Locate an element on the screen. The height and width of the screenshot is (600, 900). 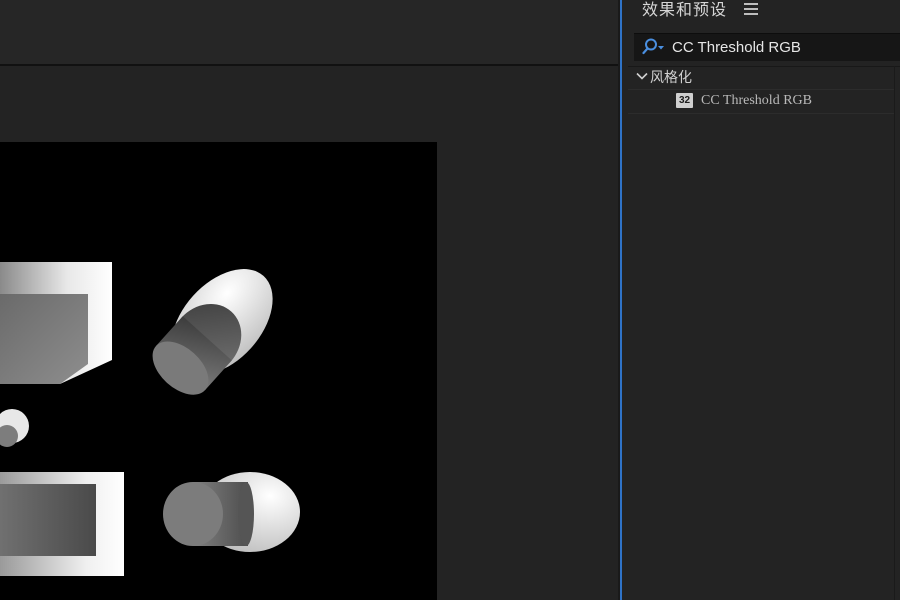
search-field: × is located at coordinates (767, 47).